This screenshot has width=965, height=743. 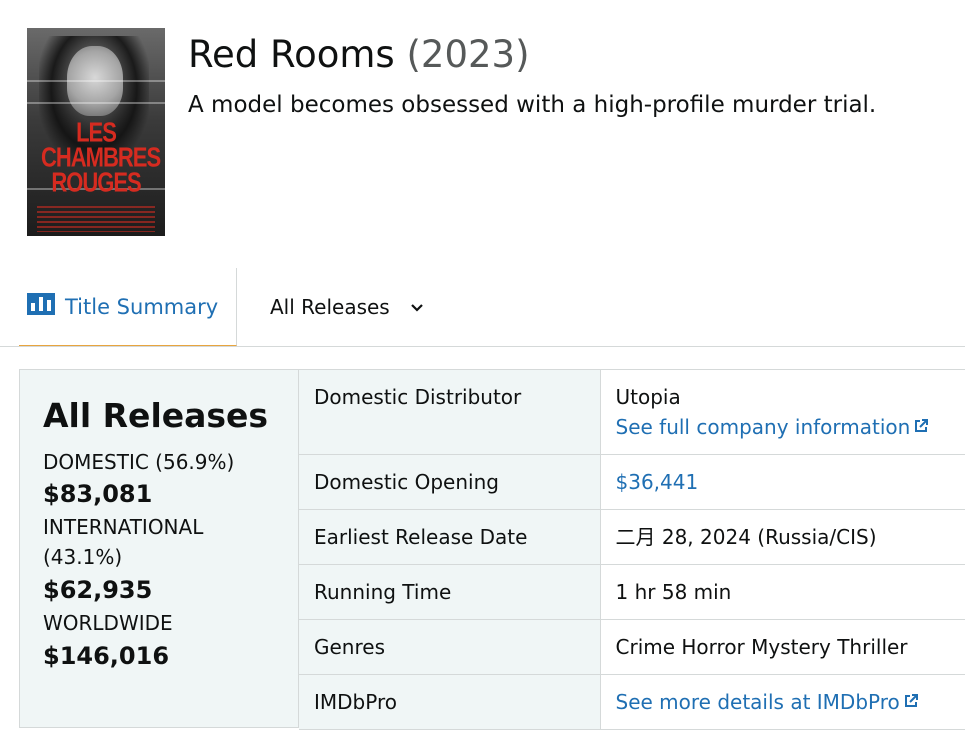 I want to click on international-gross: $62,935, so click(x=98, y=590).